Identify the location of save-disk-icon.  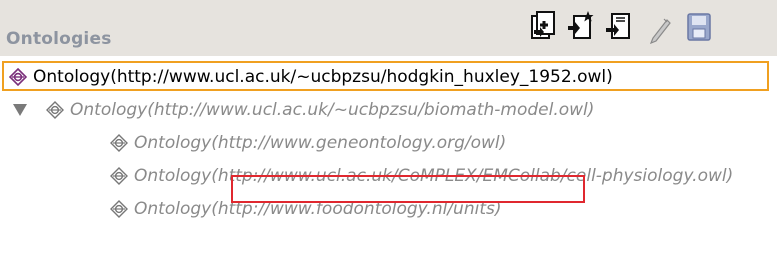
(699, 28).